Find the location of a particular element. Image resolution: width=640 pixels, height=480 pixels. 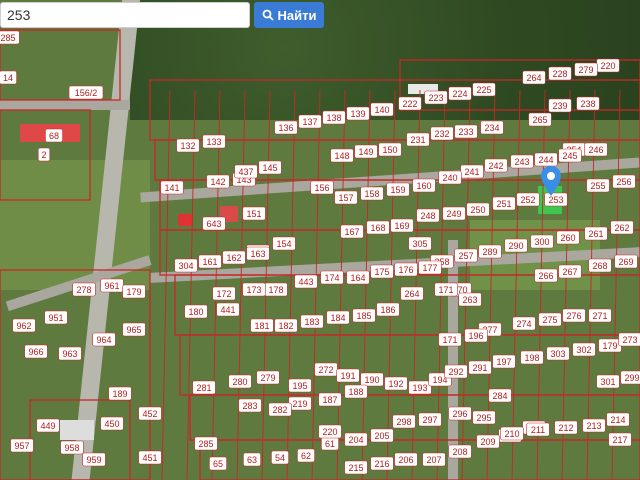

parcel-label: 174 is located at coordinates (332, 277).